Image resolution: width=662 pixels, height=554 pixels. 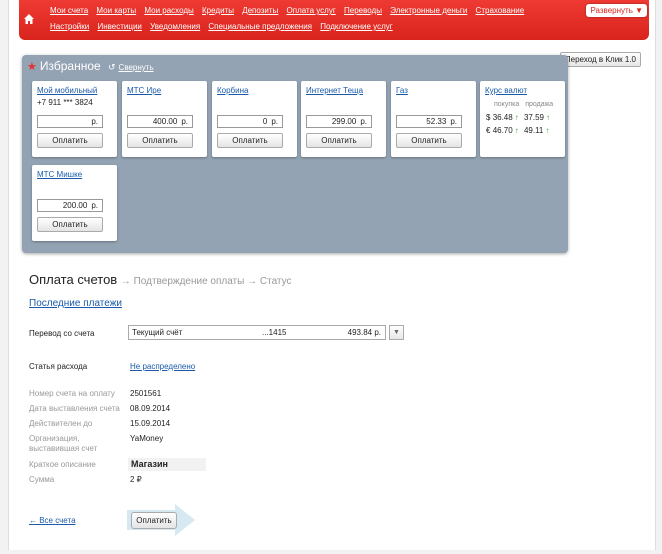 What do you see at coordinates (52, 520) in the screenshot?
I see `back-to-invoices-link: ← Все счета` at bounding box center [52, 520].